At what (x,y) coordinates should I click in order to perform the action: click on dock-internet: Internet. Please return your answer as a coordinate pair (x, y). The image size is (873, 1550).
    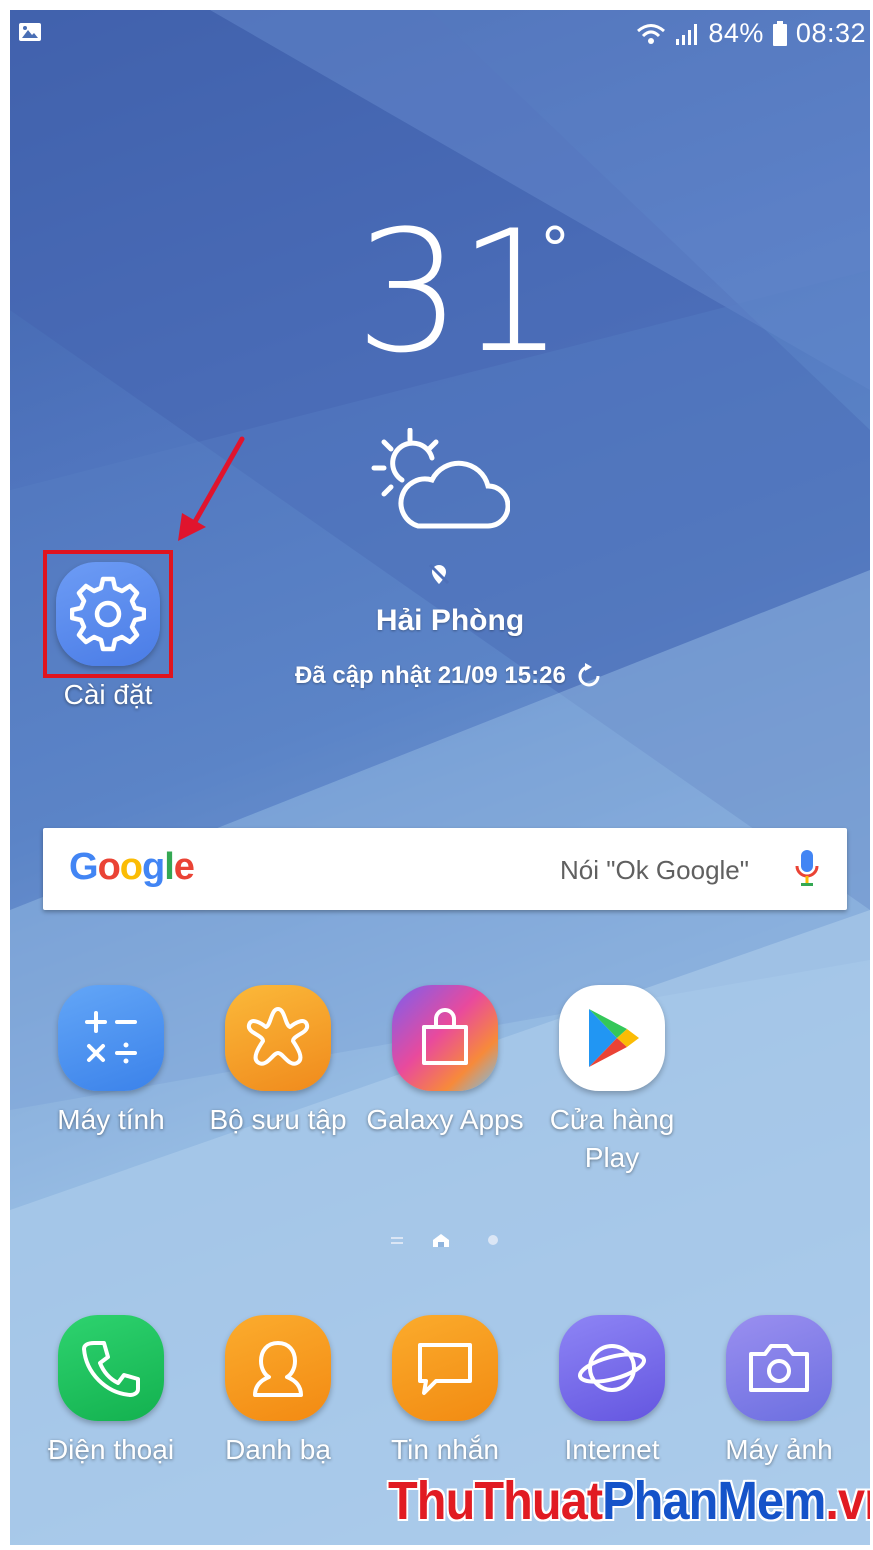
    Looking at the image, I should click on (612, 1392).